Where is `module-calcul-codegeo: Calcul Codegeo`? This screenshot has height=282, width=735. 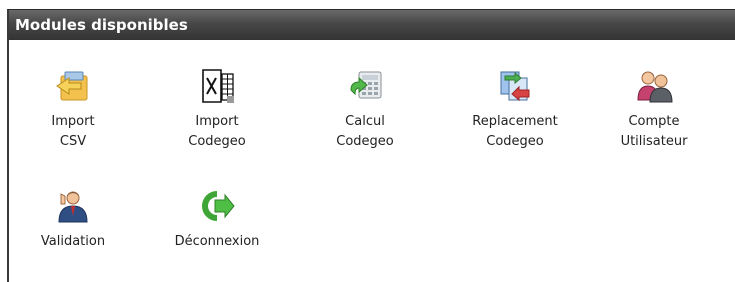 module-calcul-codegeo: Calcul Codegeo is located at coordinates (365, 109).